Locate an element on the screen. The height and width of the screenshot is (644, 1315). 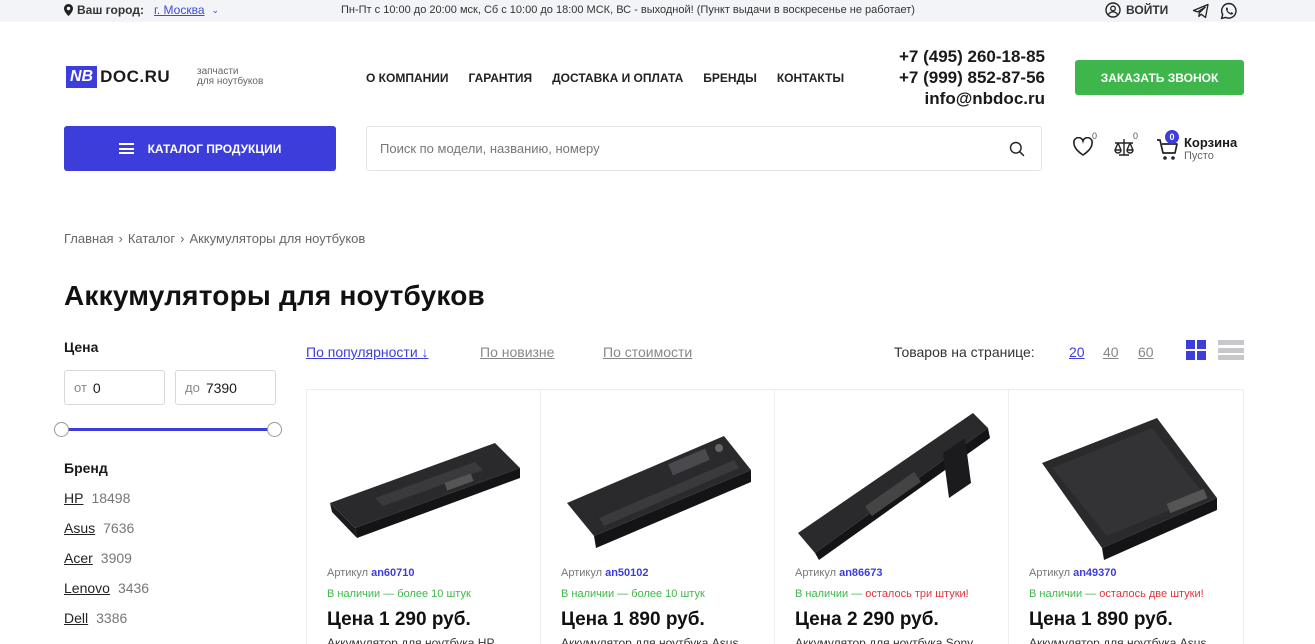
search-input is located at coordinates (667, 148).